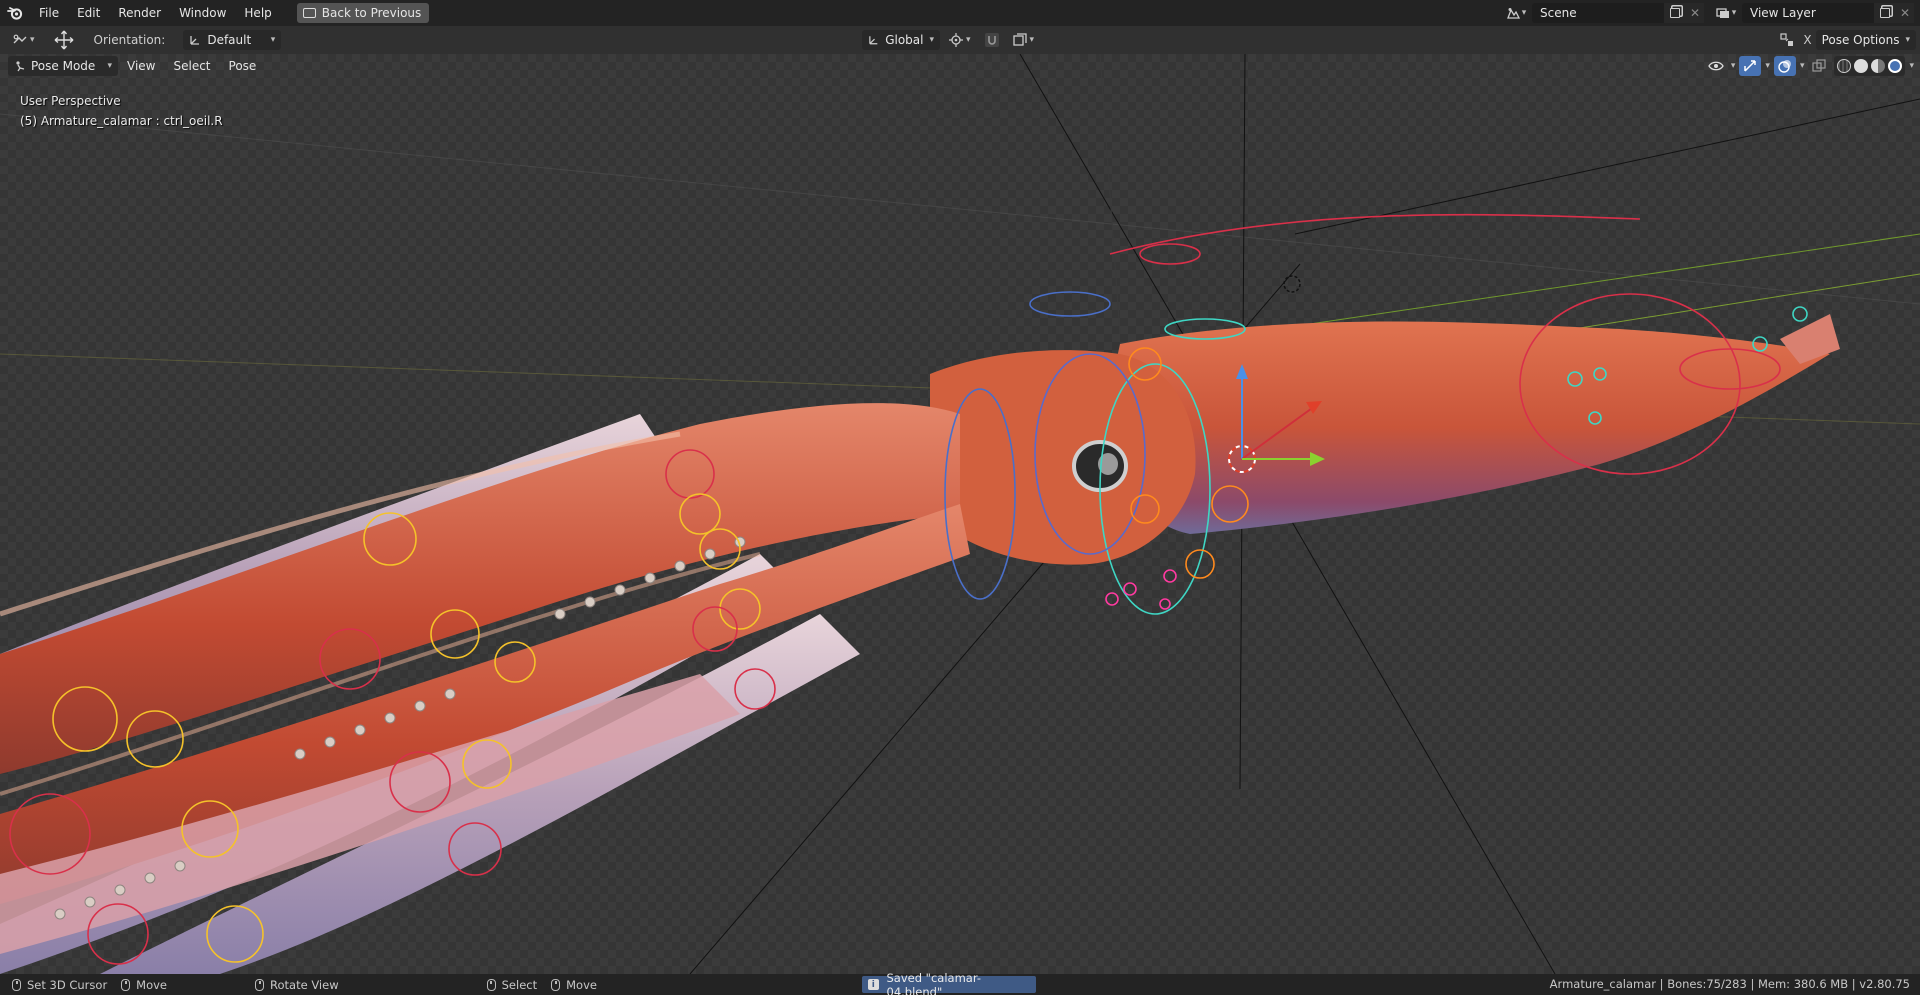 This screenshot has width=1920, height=995. I want to click on snap-toggle, so click(992, 40).